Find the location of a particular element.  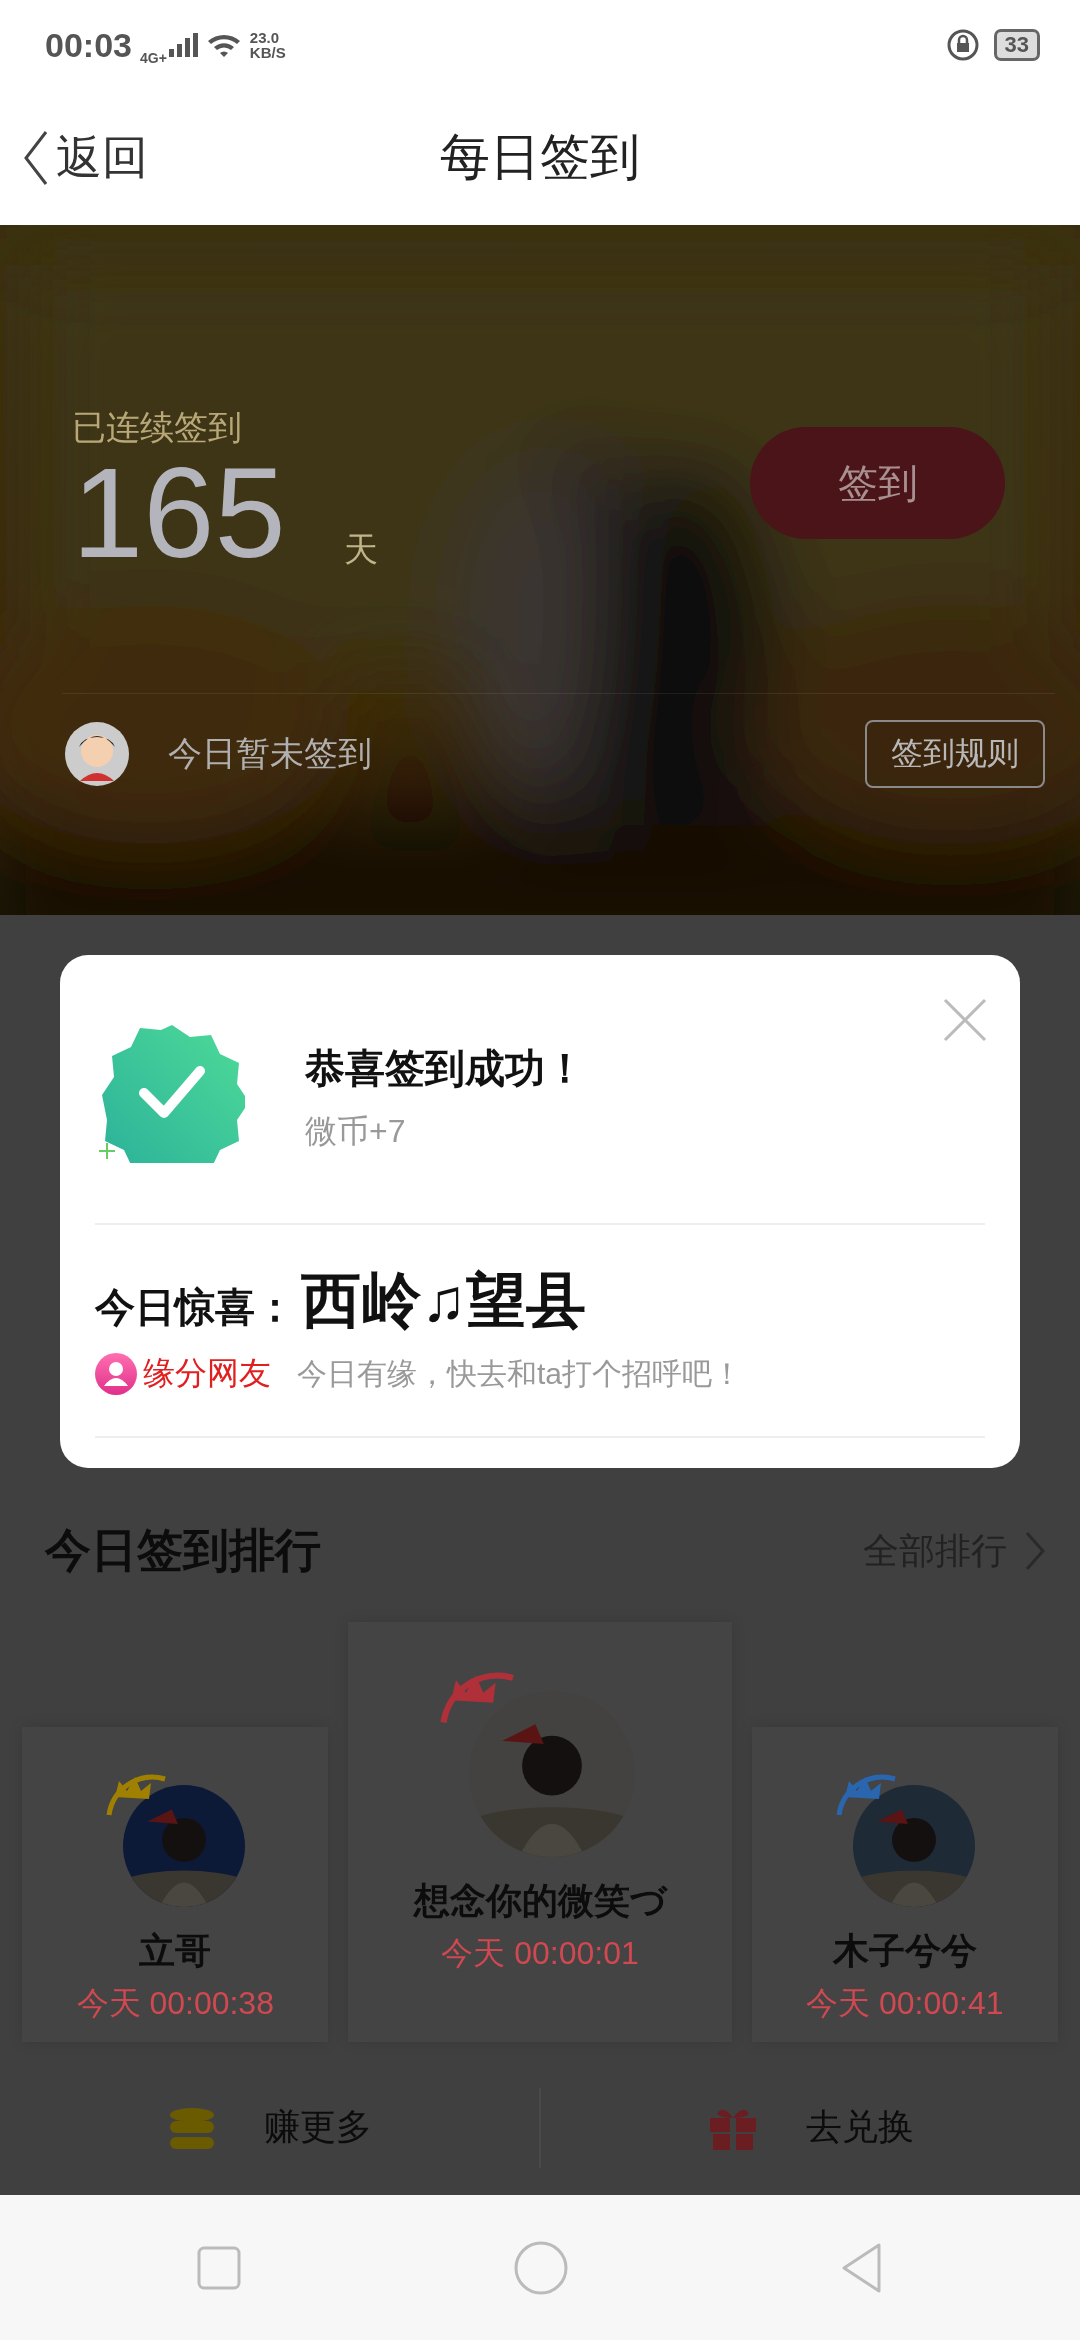

speed-unit: KB/S is located at coordinates (267, 52).